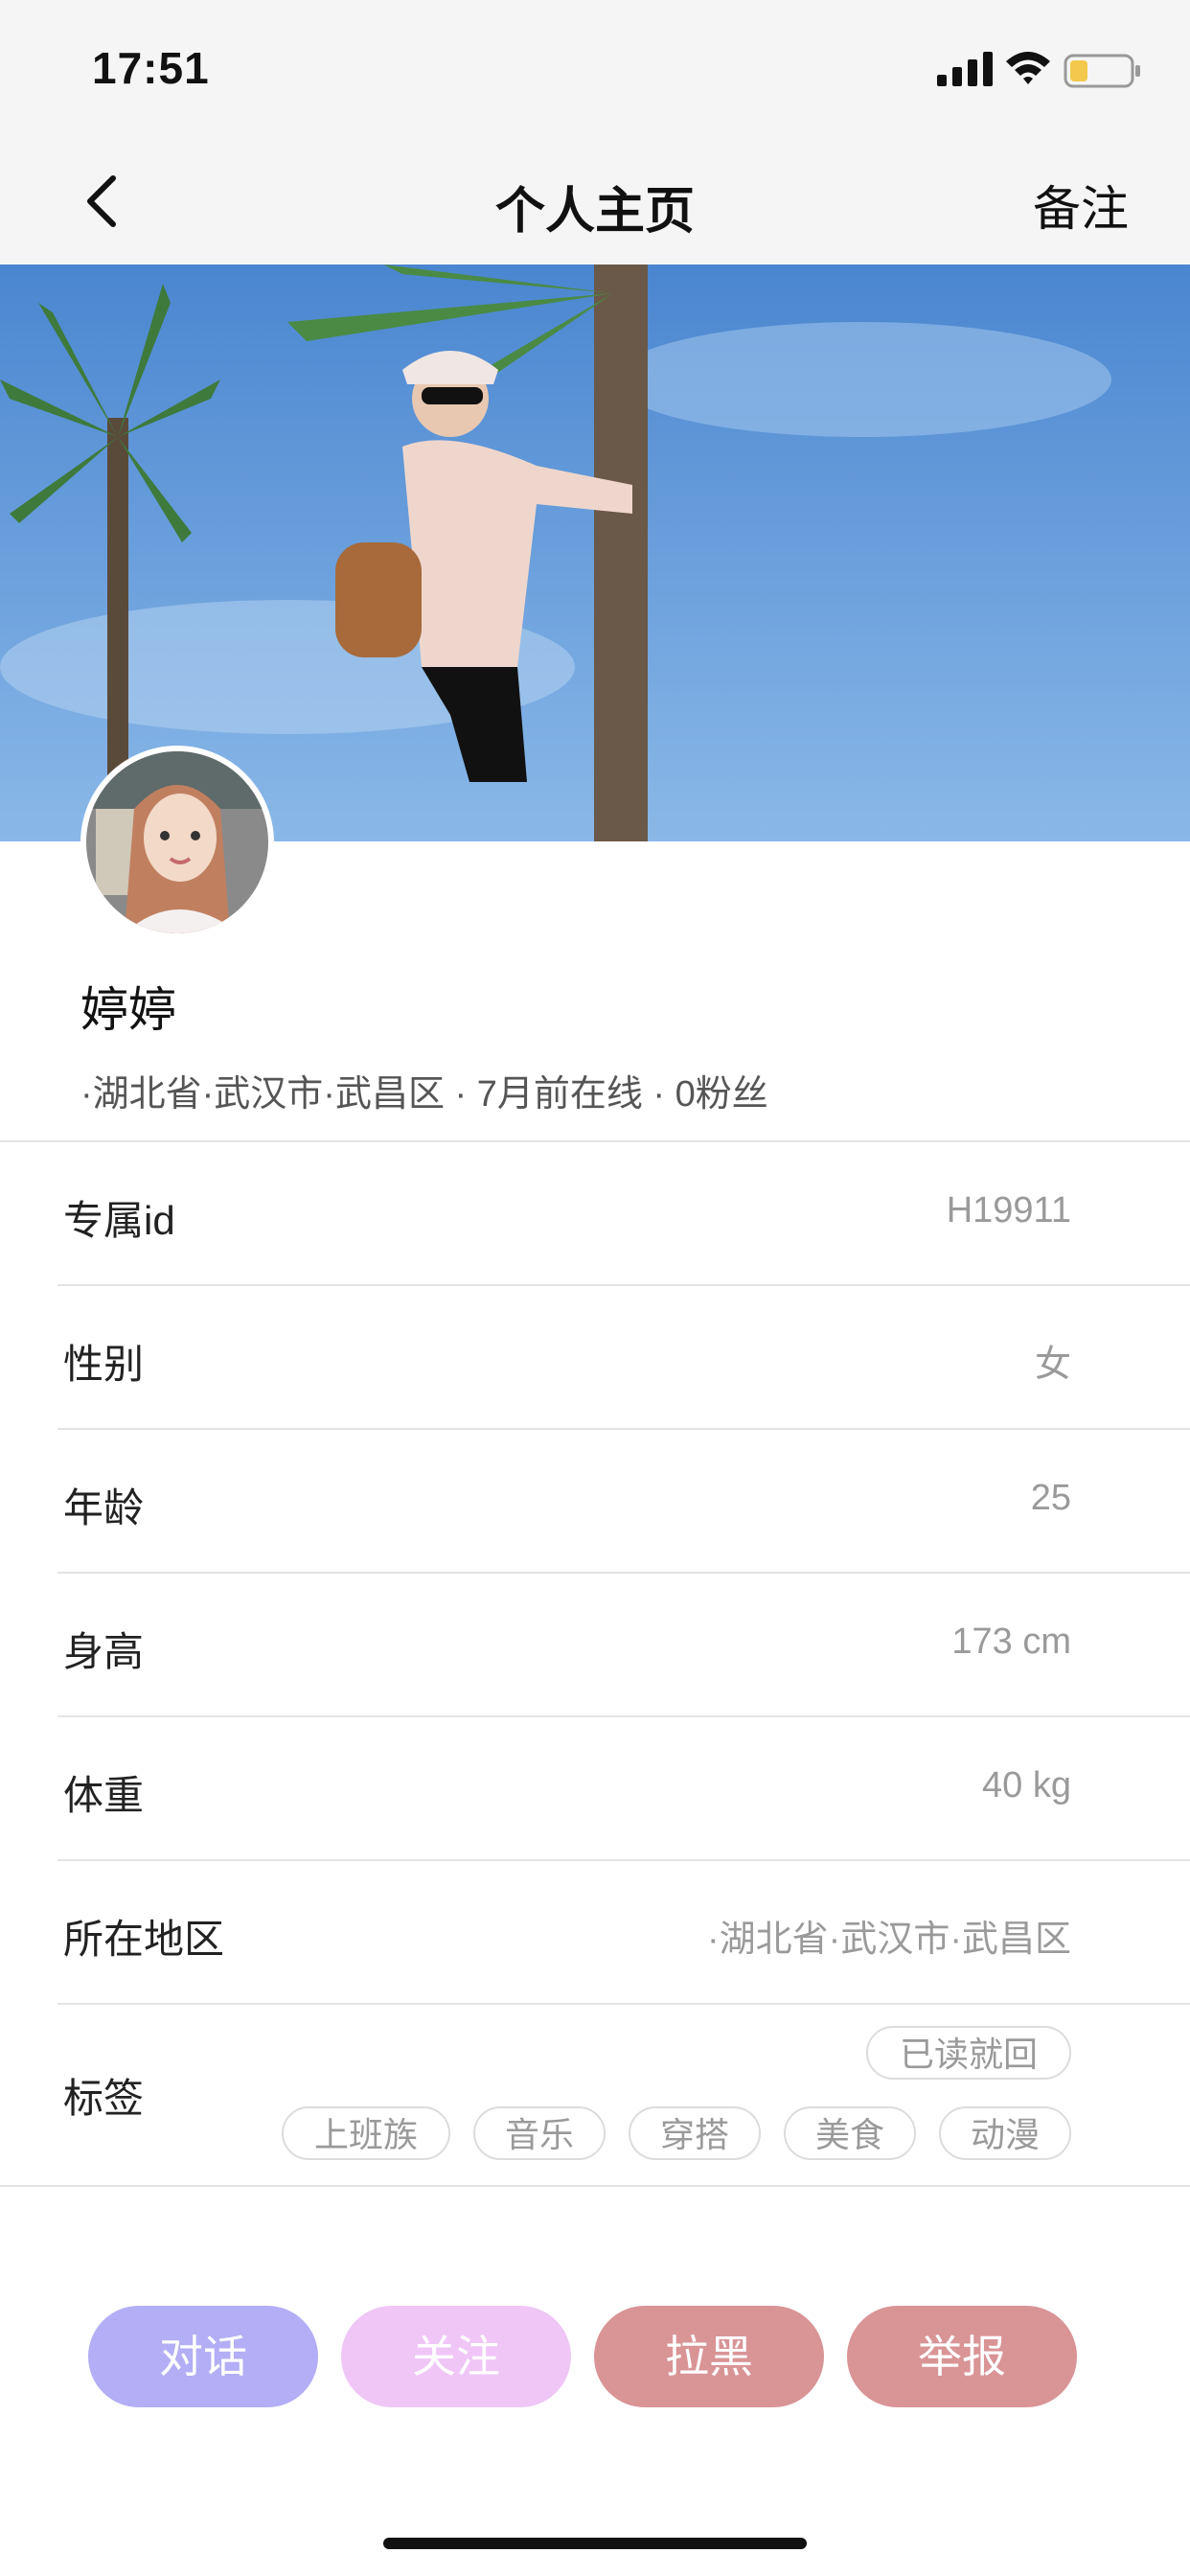 The width and height of the screenshot is (1190, 2576). What do you see at coordinates (968, 2053) in the screenshot?
I see `tag-chip: 已读就回` at bounding box center [968, 2053].